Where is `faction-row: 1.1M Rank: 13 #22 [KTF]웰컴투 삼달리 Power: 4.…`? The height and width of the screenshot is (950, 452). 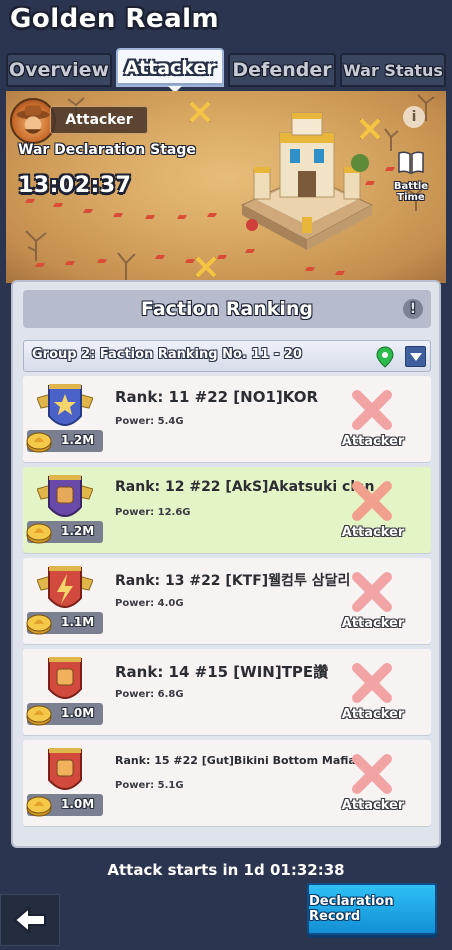
faction-row: 1.1M Rank: 13 #22 [KTF]웰컴투 삼달리 Power: 4.… is located at coordinates (227, 601).